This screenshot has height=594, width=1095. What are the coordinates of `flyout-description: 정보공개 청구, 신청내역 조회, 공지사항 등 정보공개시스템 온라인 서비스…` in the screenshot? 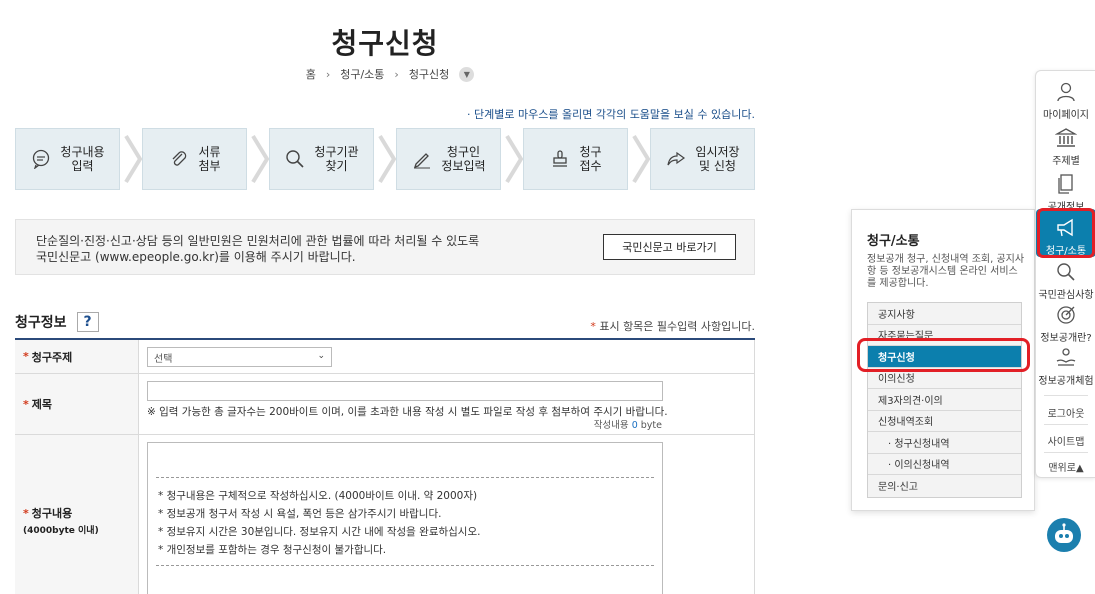 It's located at (946, 271).